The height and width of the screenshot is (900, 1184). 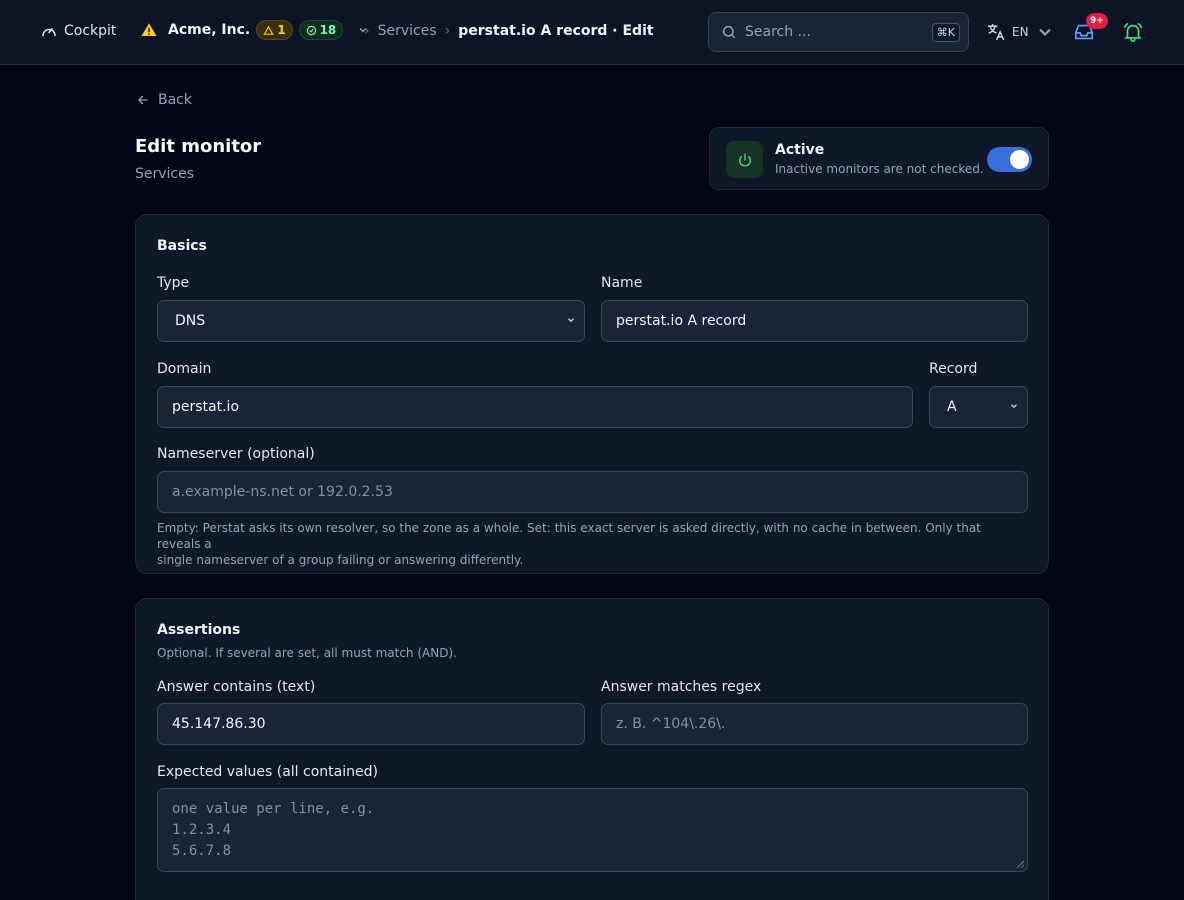 What do you see at coordinates (407, 31) in the screenshot?
I see `breadcrumb-services: Services` at bounding box center [407, 31].